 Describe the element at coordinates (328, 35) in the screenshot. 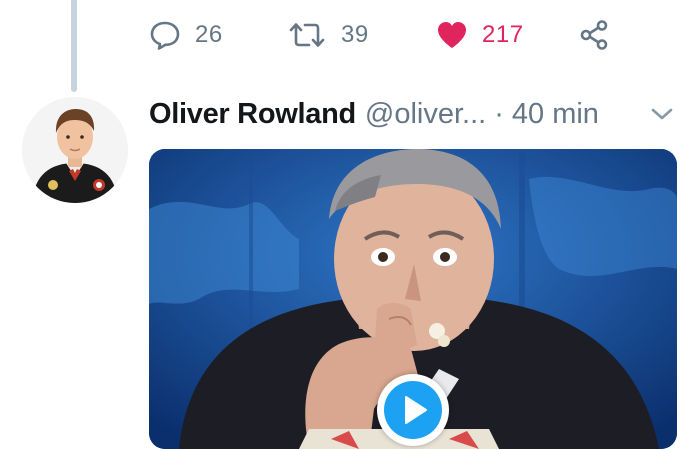

I see `retweet-button: 39` at that location.